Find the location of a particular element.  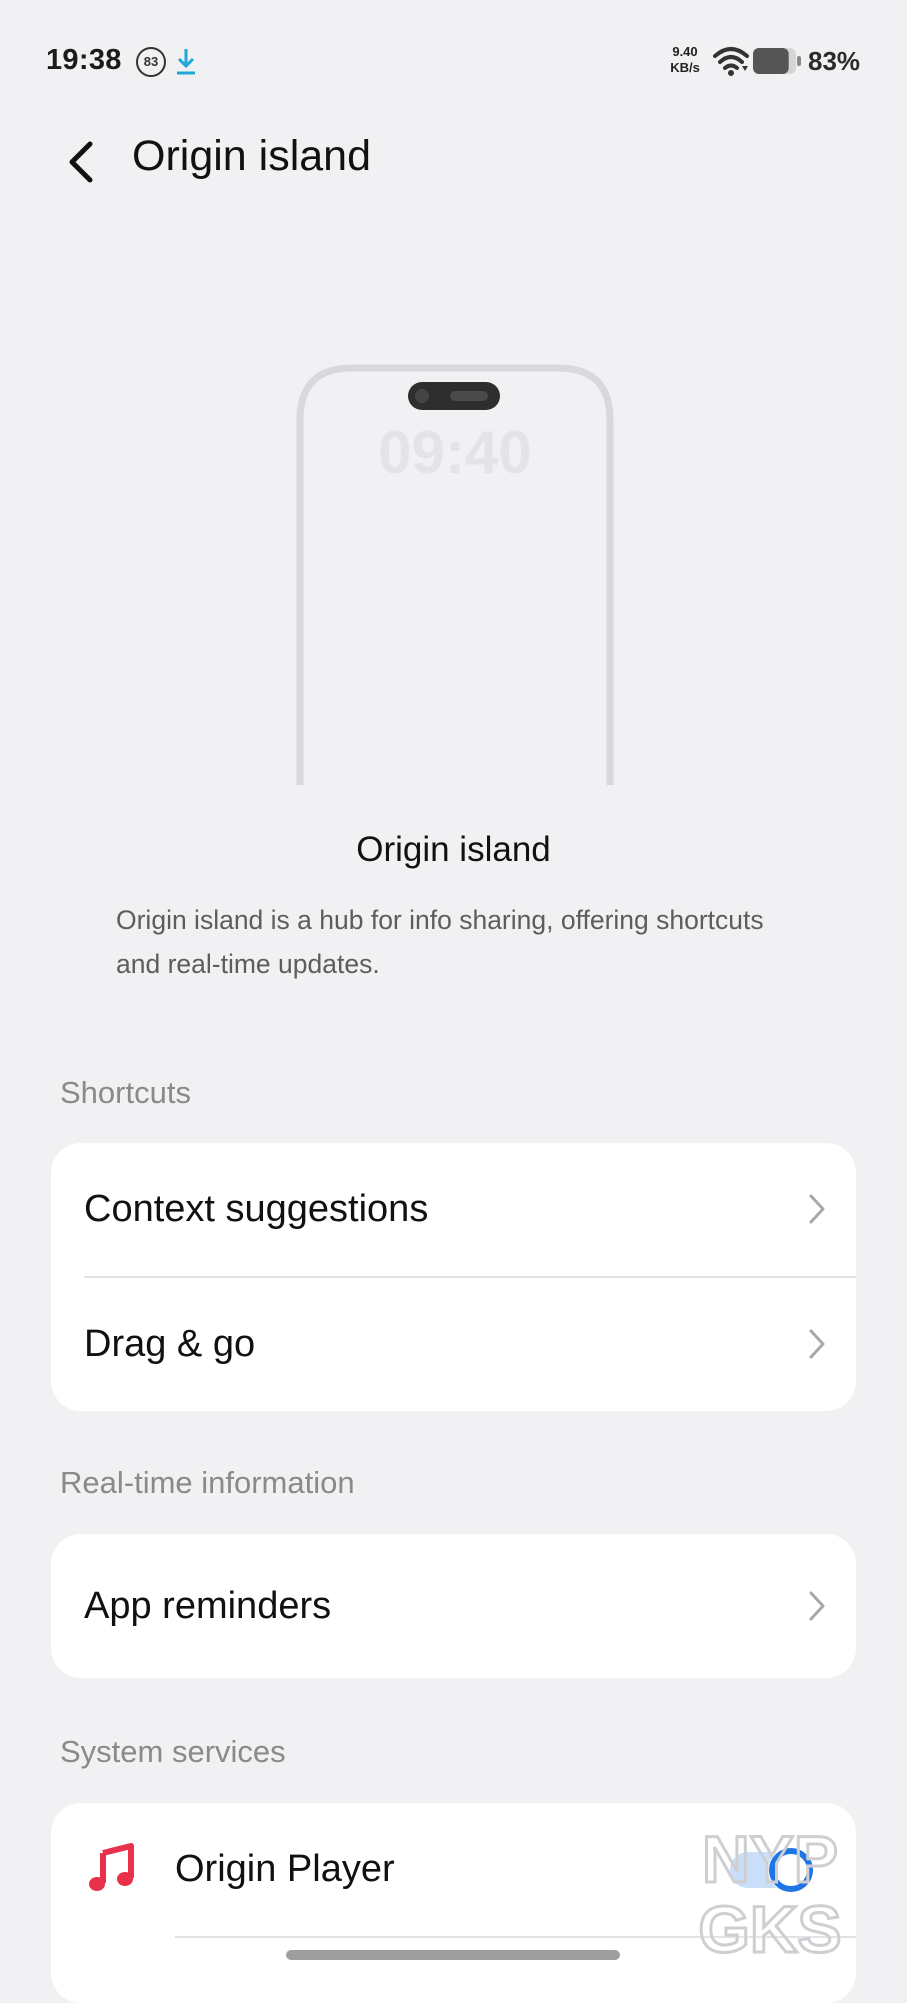

app-reminders-row: App reminders is located at coordinates (453, 1606).